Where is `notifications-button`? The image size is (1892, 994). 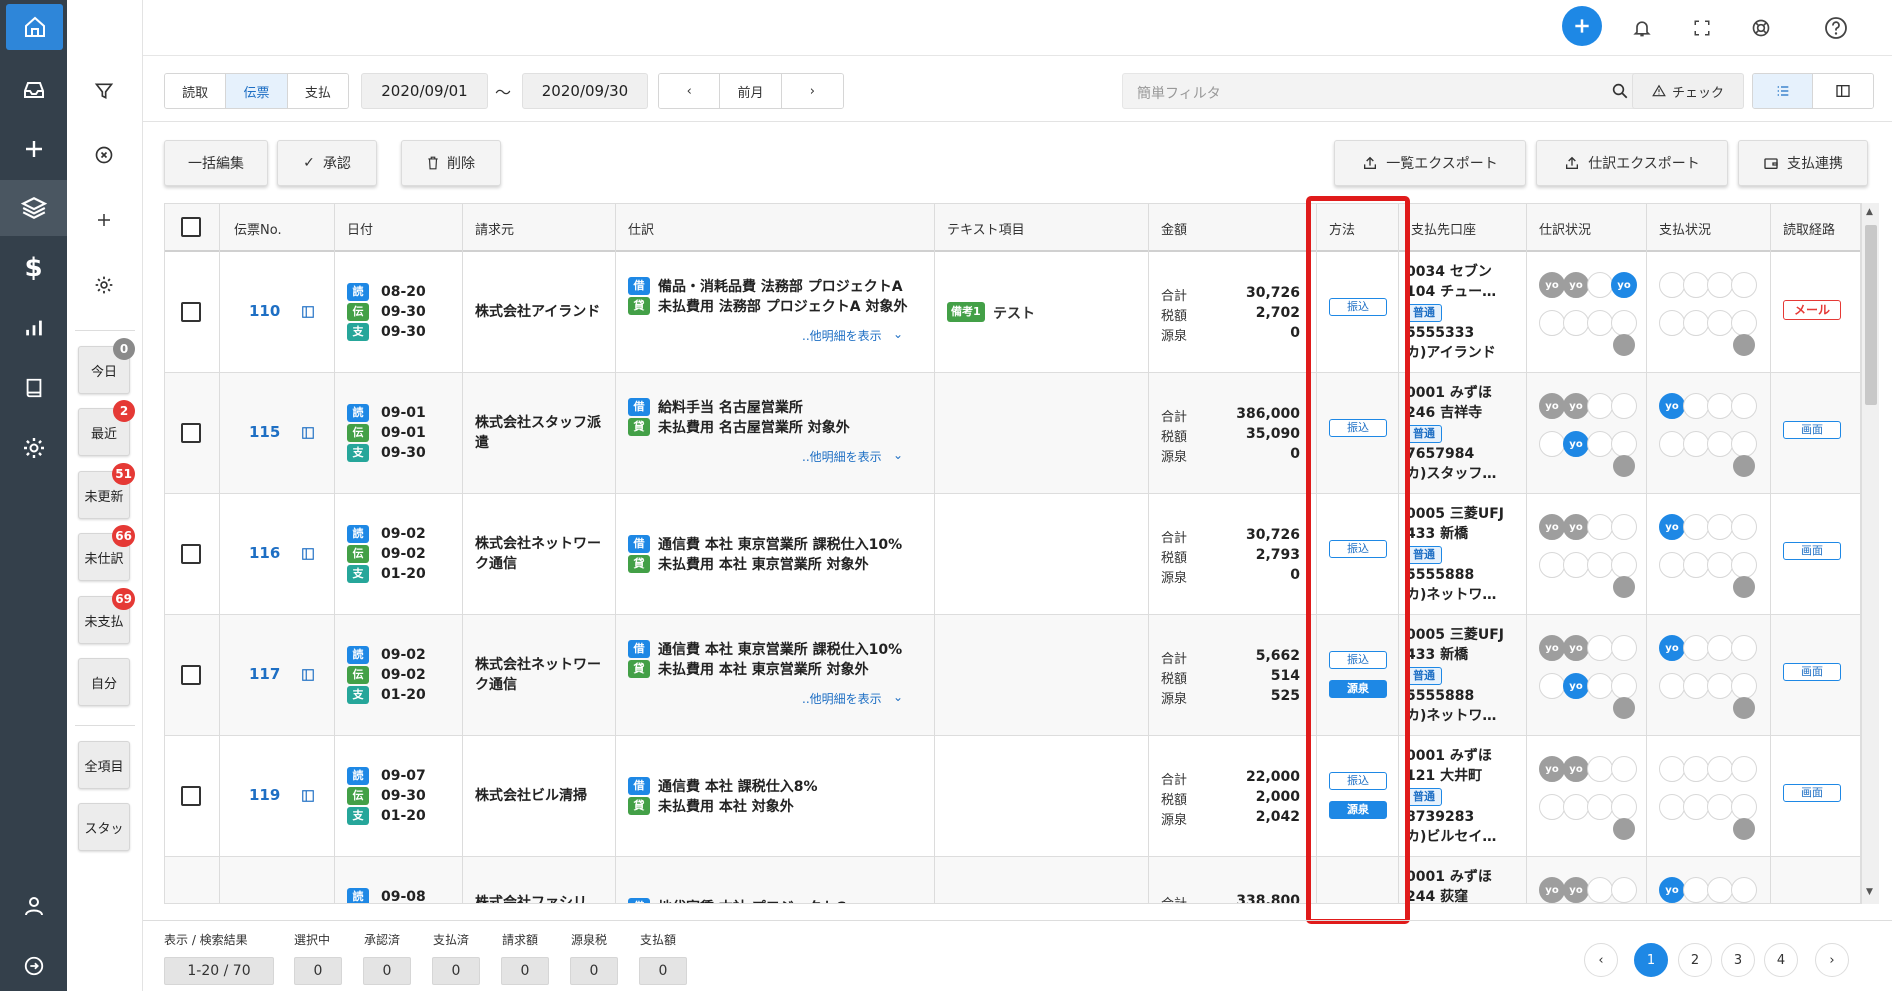
notifications-button is located at coordinates (1642, 28).